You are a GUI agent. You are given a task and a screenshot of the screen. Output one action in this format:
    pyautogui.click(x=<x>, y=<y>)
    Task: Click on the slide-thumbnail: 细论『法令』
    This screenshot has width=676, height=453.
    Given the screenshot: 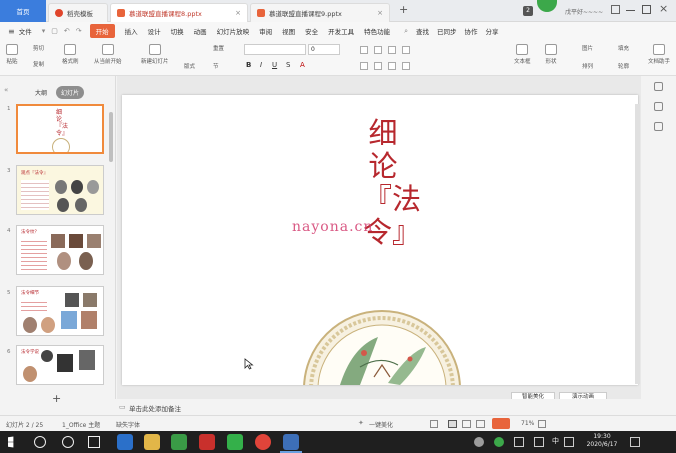 What is the action you would take?
    pyautogui.click(x=60, y=129)
    